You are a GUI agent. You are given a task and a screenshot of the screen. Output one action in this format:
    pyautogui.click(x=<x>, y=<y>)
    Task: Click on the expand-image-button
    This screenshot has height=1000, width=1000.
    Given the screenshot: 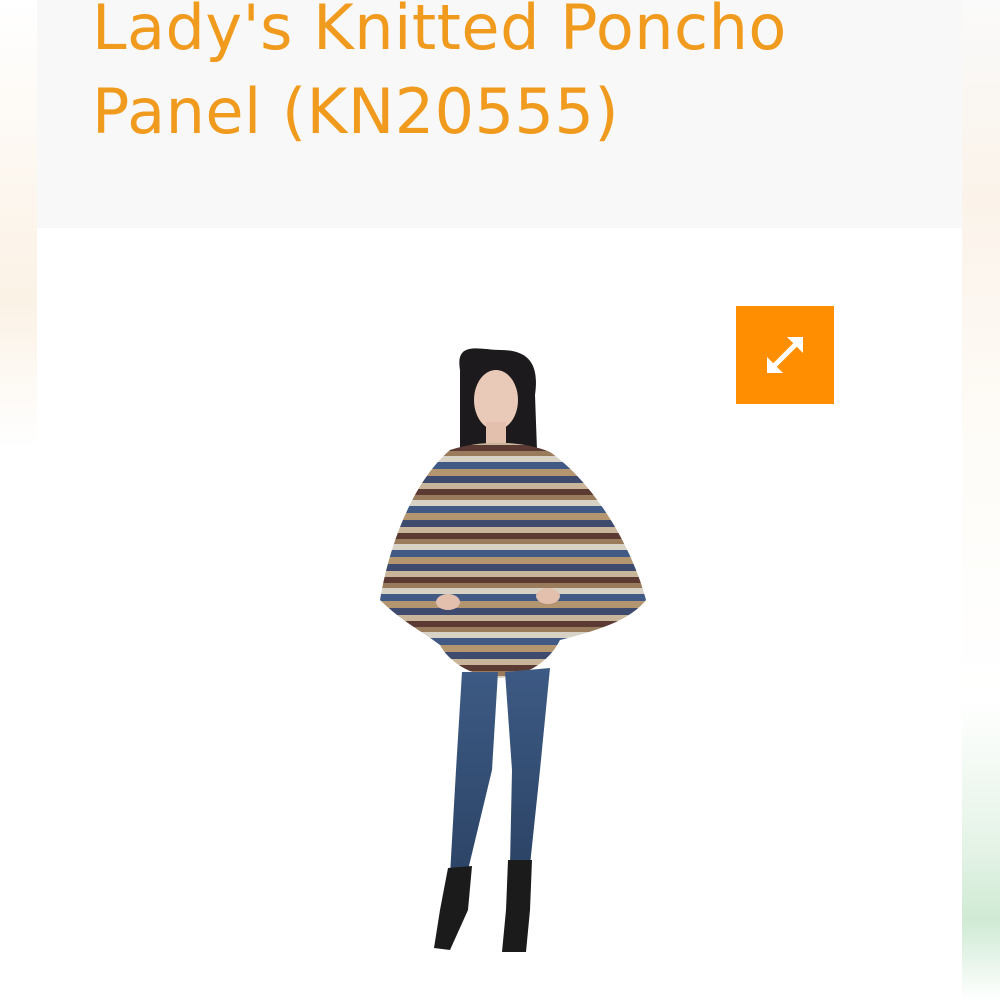 What is the action you would take?
    pyautogui.click(x=785, y=355)
    